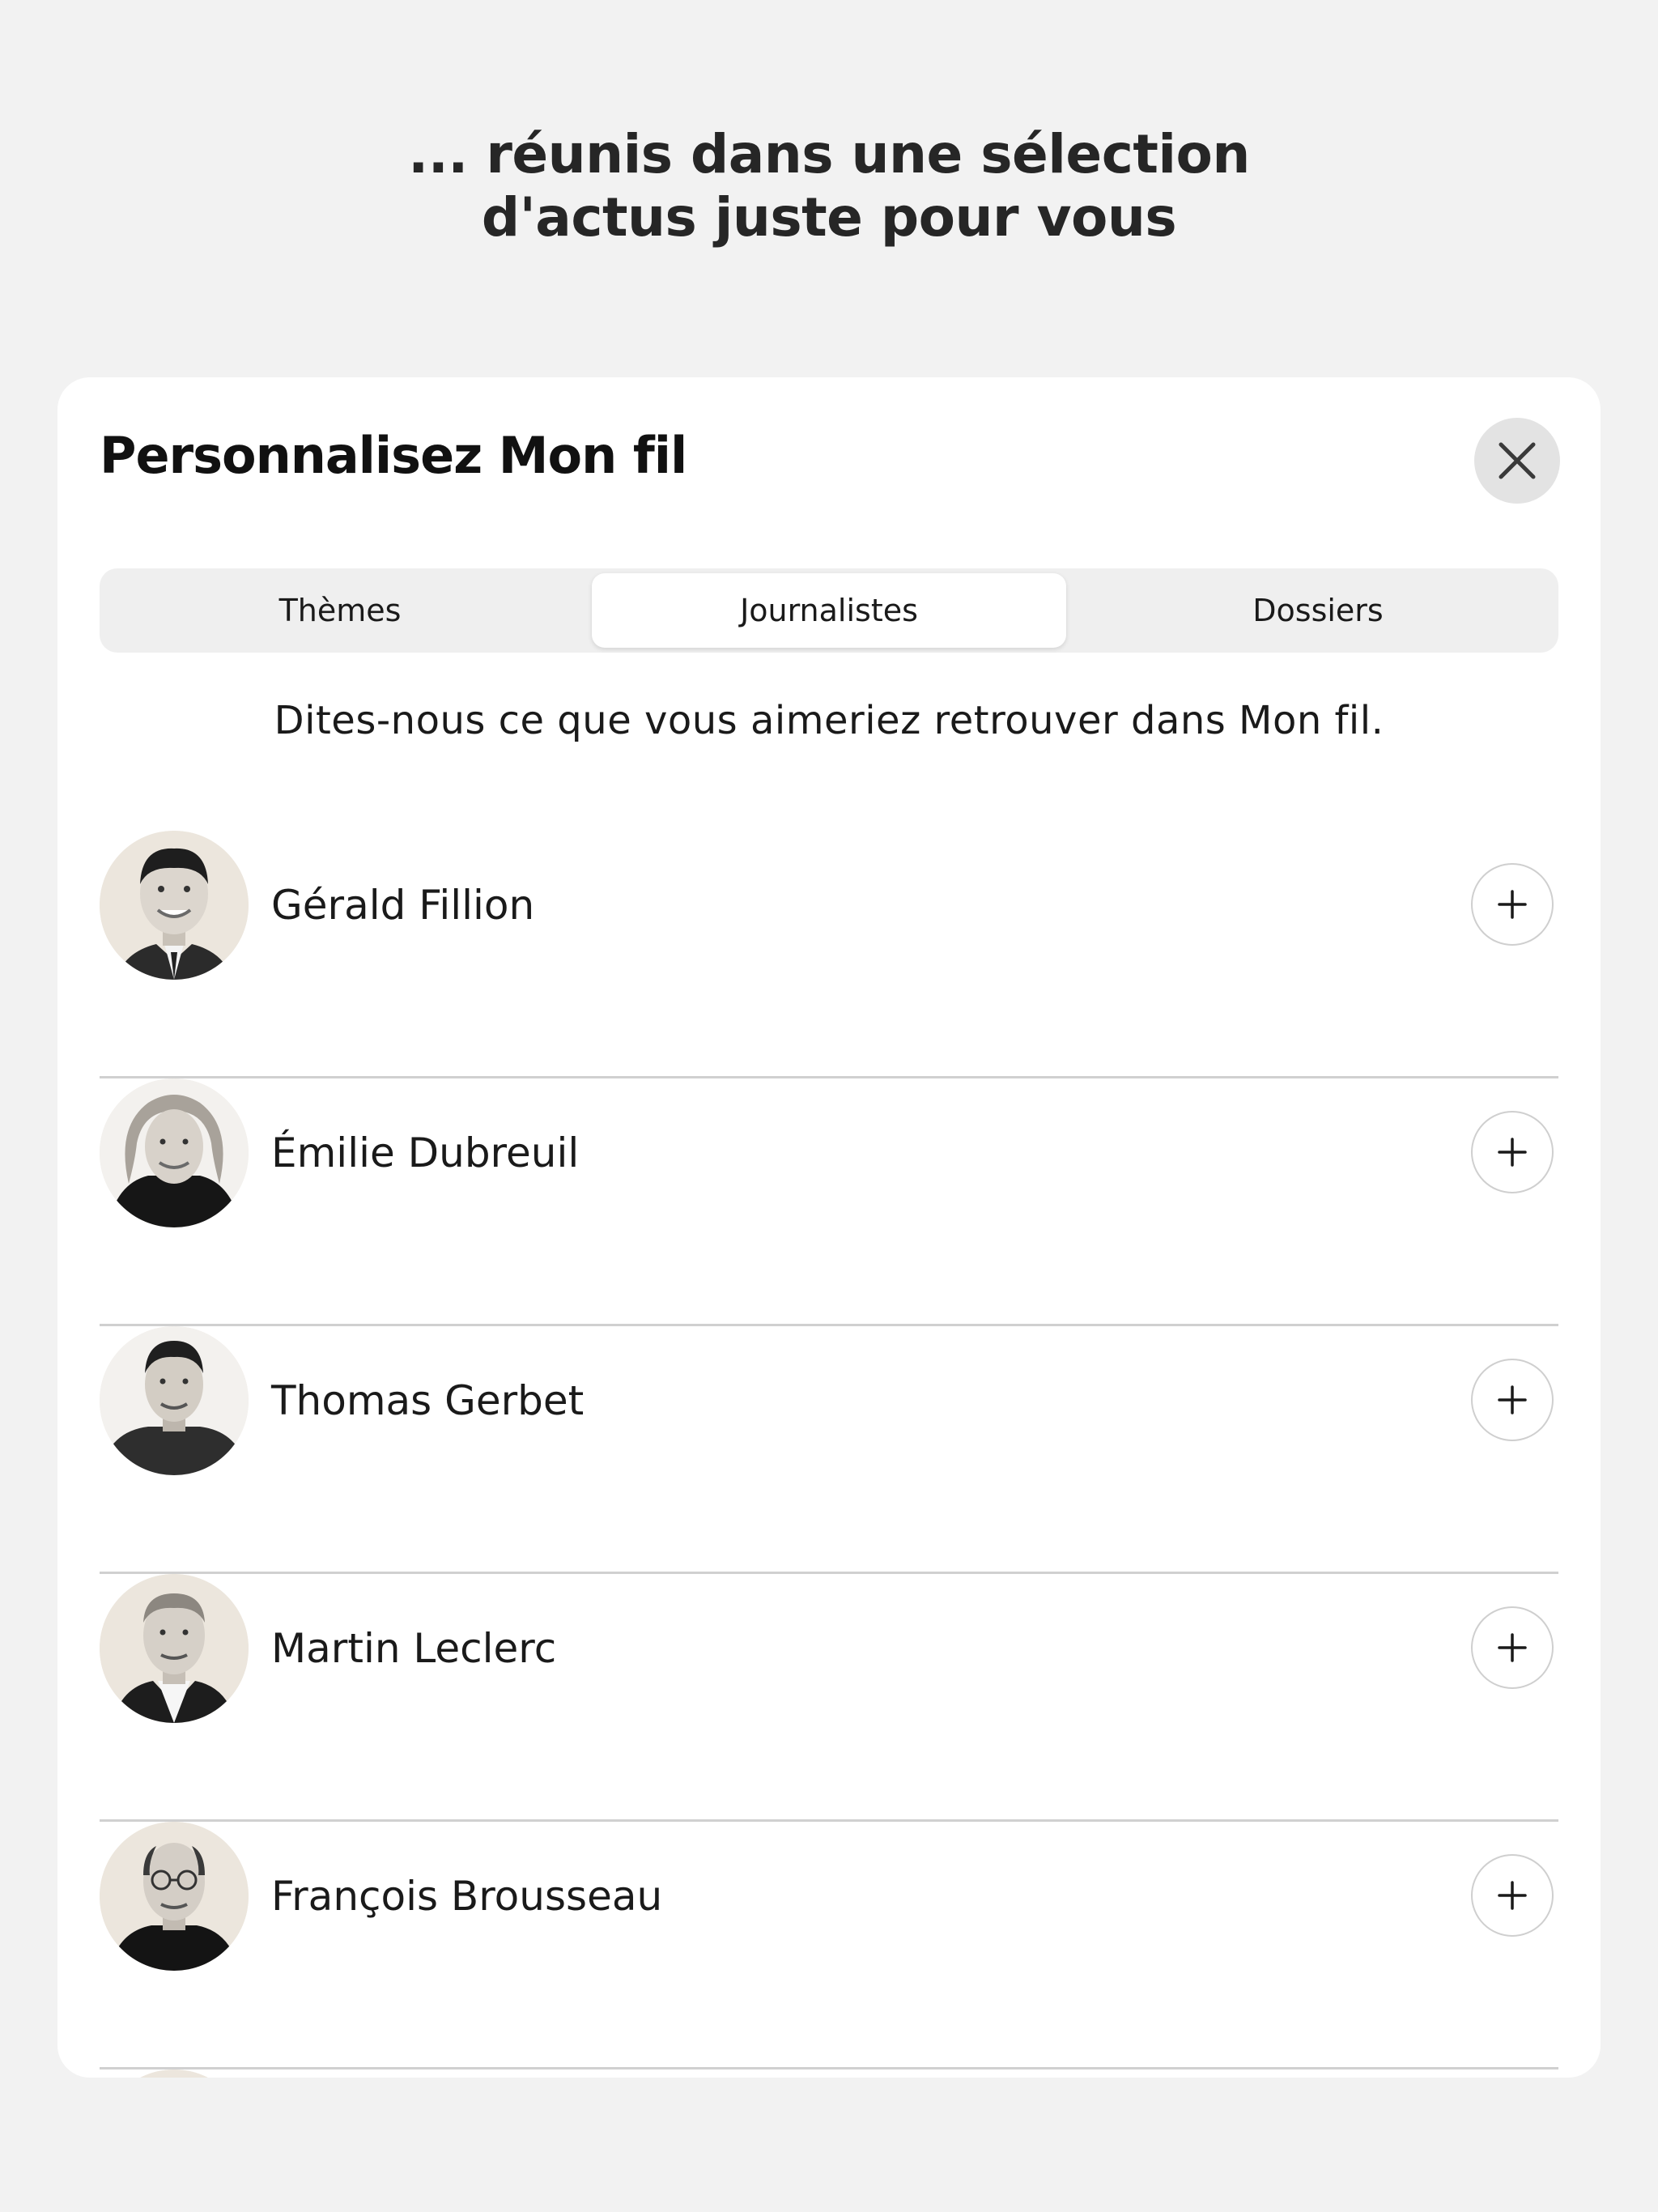  Describe the element at coordinates (829, 1946) in the screenshot. I see `list-item: François Brousseau` at that location.